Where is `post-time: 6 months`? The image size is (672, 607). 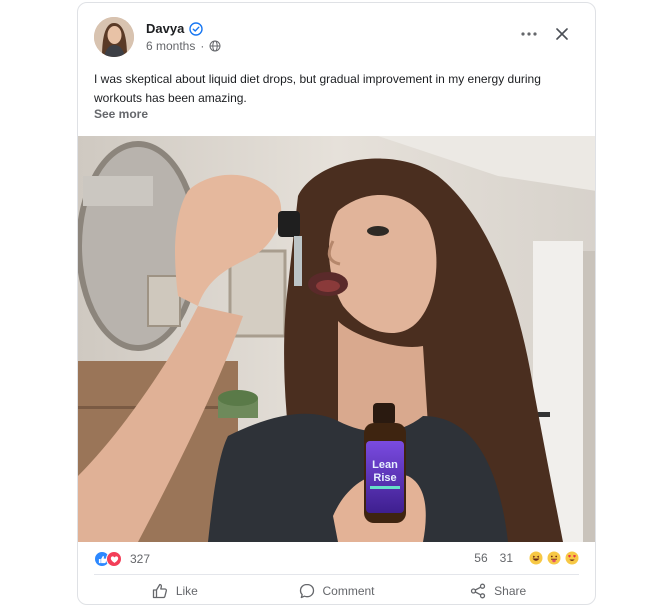
post-time: 6 months is located at coordinates (170, 46).